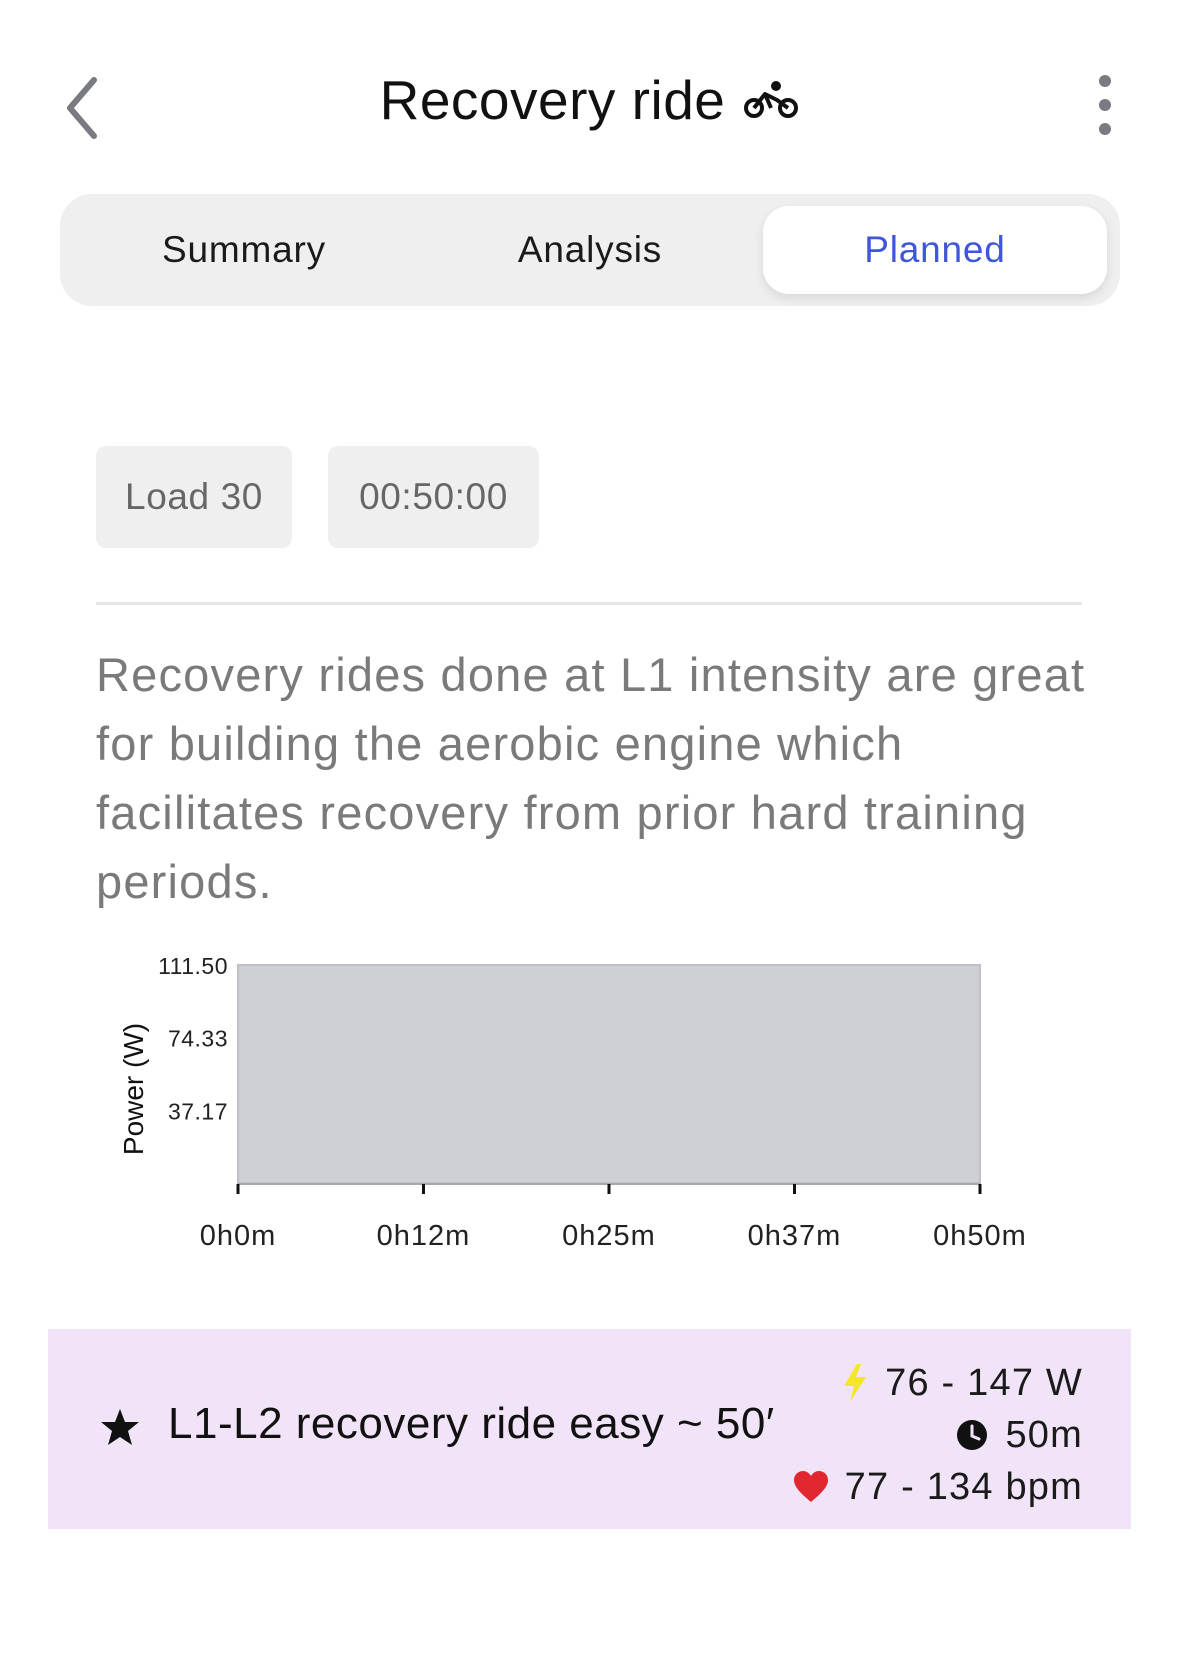 The height and width of the screenshot is (1654, 1179). Describe the element at coordinates (609, 1236) in the screenshot. I see `x-tick-label-2: 0h25m` at that location.